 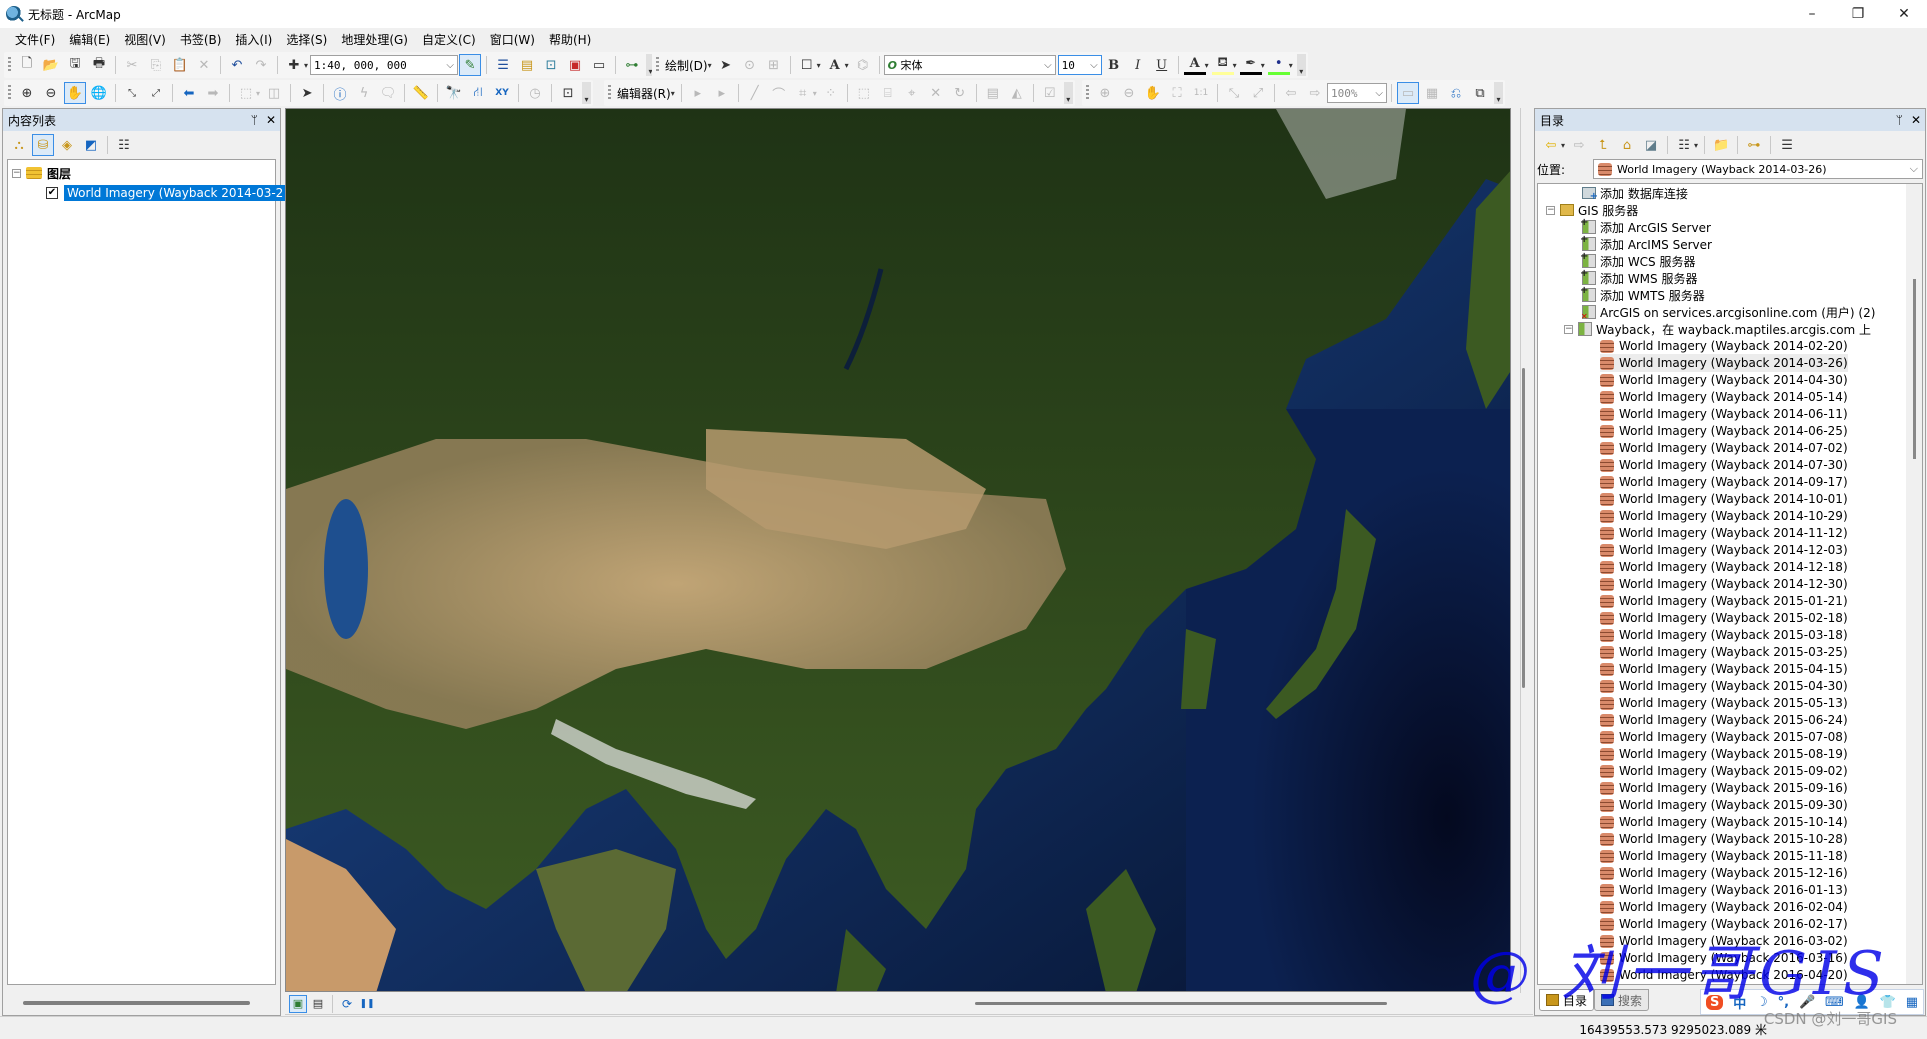 I want to click on cut-icon: ✂, so click(x=132, y=65).